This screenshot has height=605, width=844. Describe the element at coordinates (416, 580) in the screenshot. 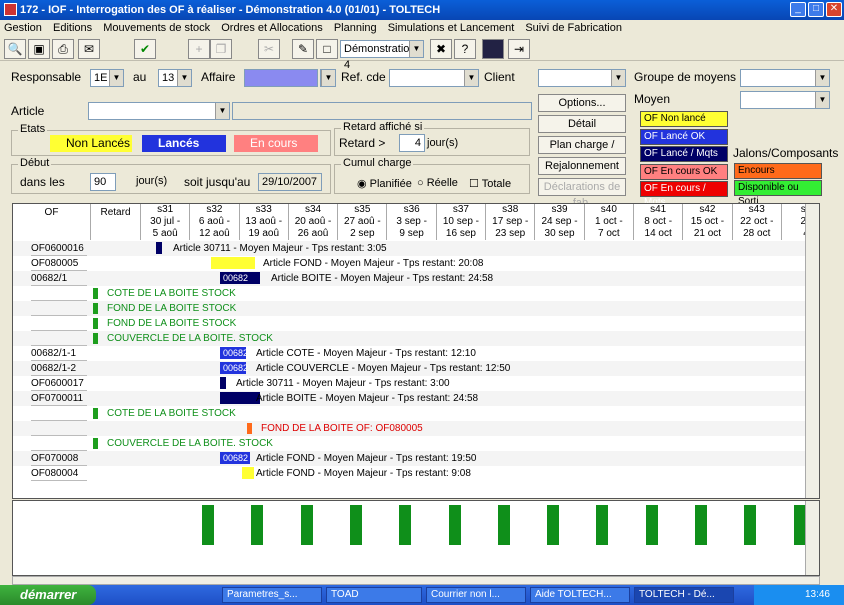

I see `horizontal-scrollbar` at that location.